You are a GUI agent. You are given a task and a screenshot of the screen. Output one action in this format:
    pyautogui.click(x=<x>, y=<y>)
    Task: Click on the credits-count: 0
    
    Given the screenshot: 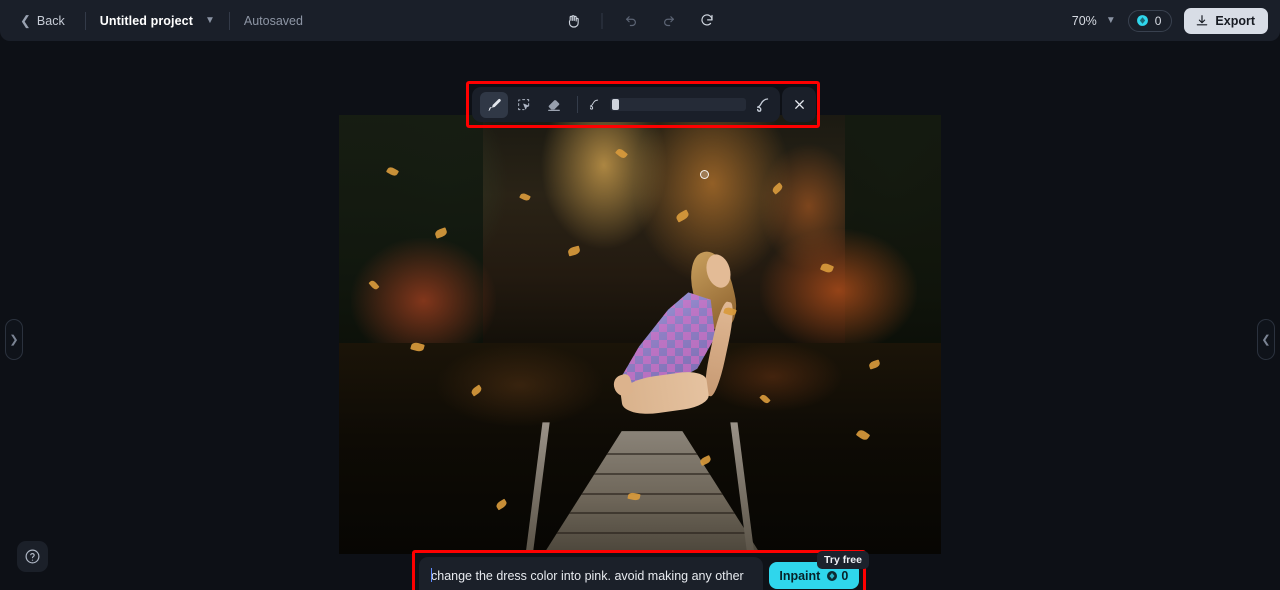 What is the action you would take?
    pyautogui.click(x=1158, y=20)
    